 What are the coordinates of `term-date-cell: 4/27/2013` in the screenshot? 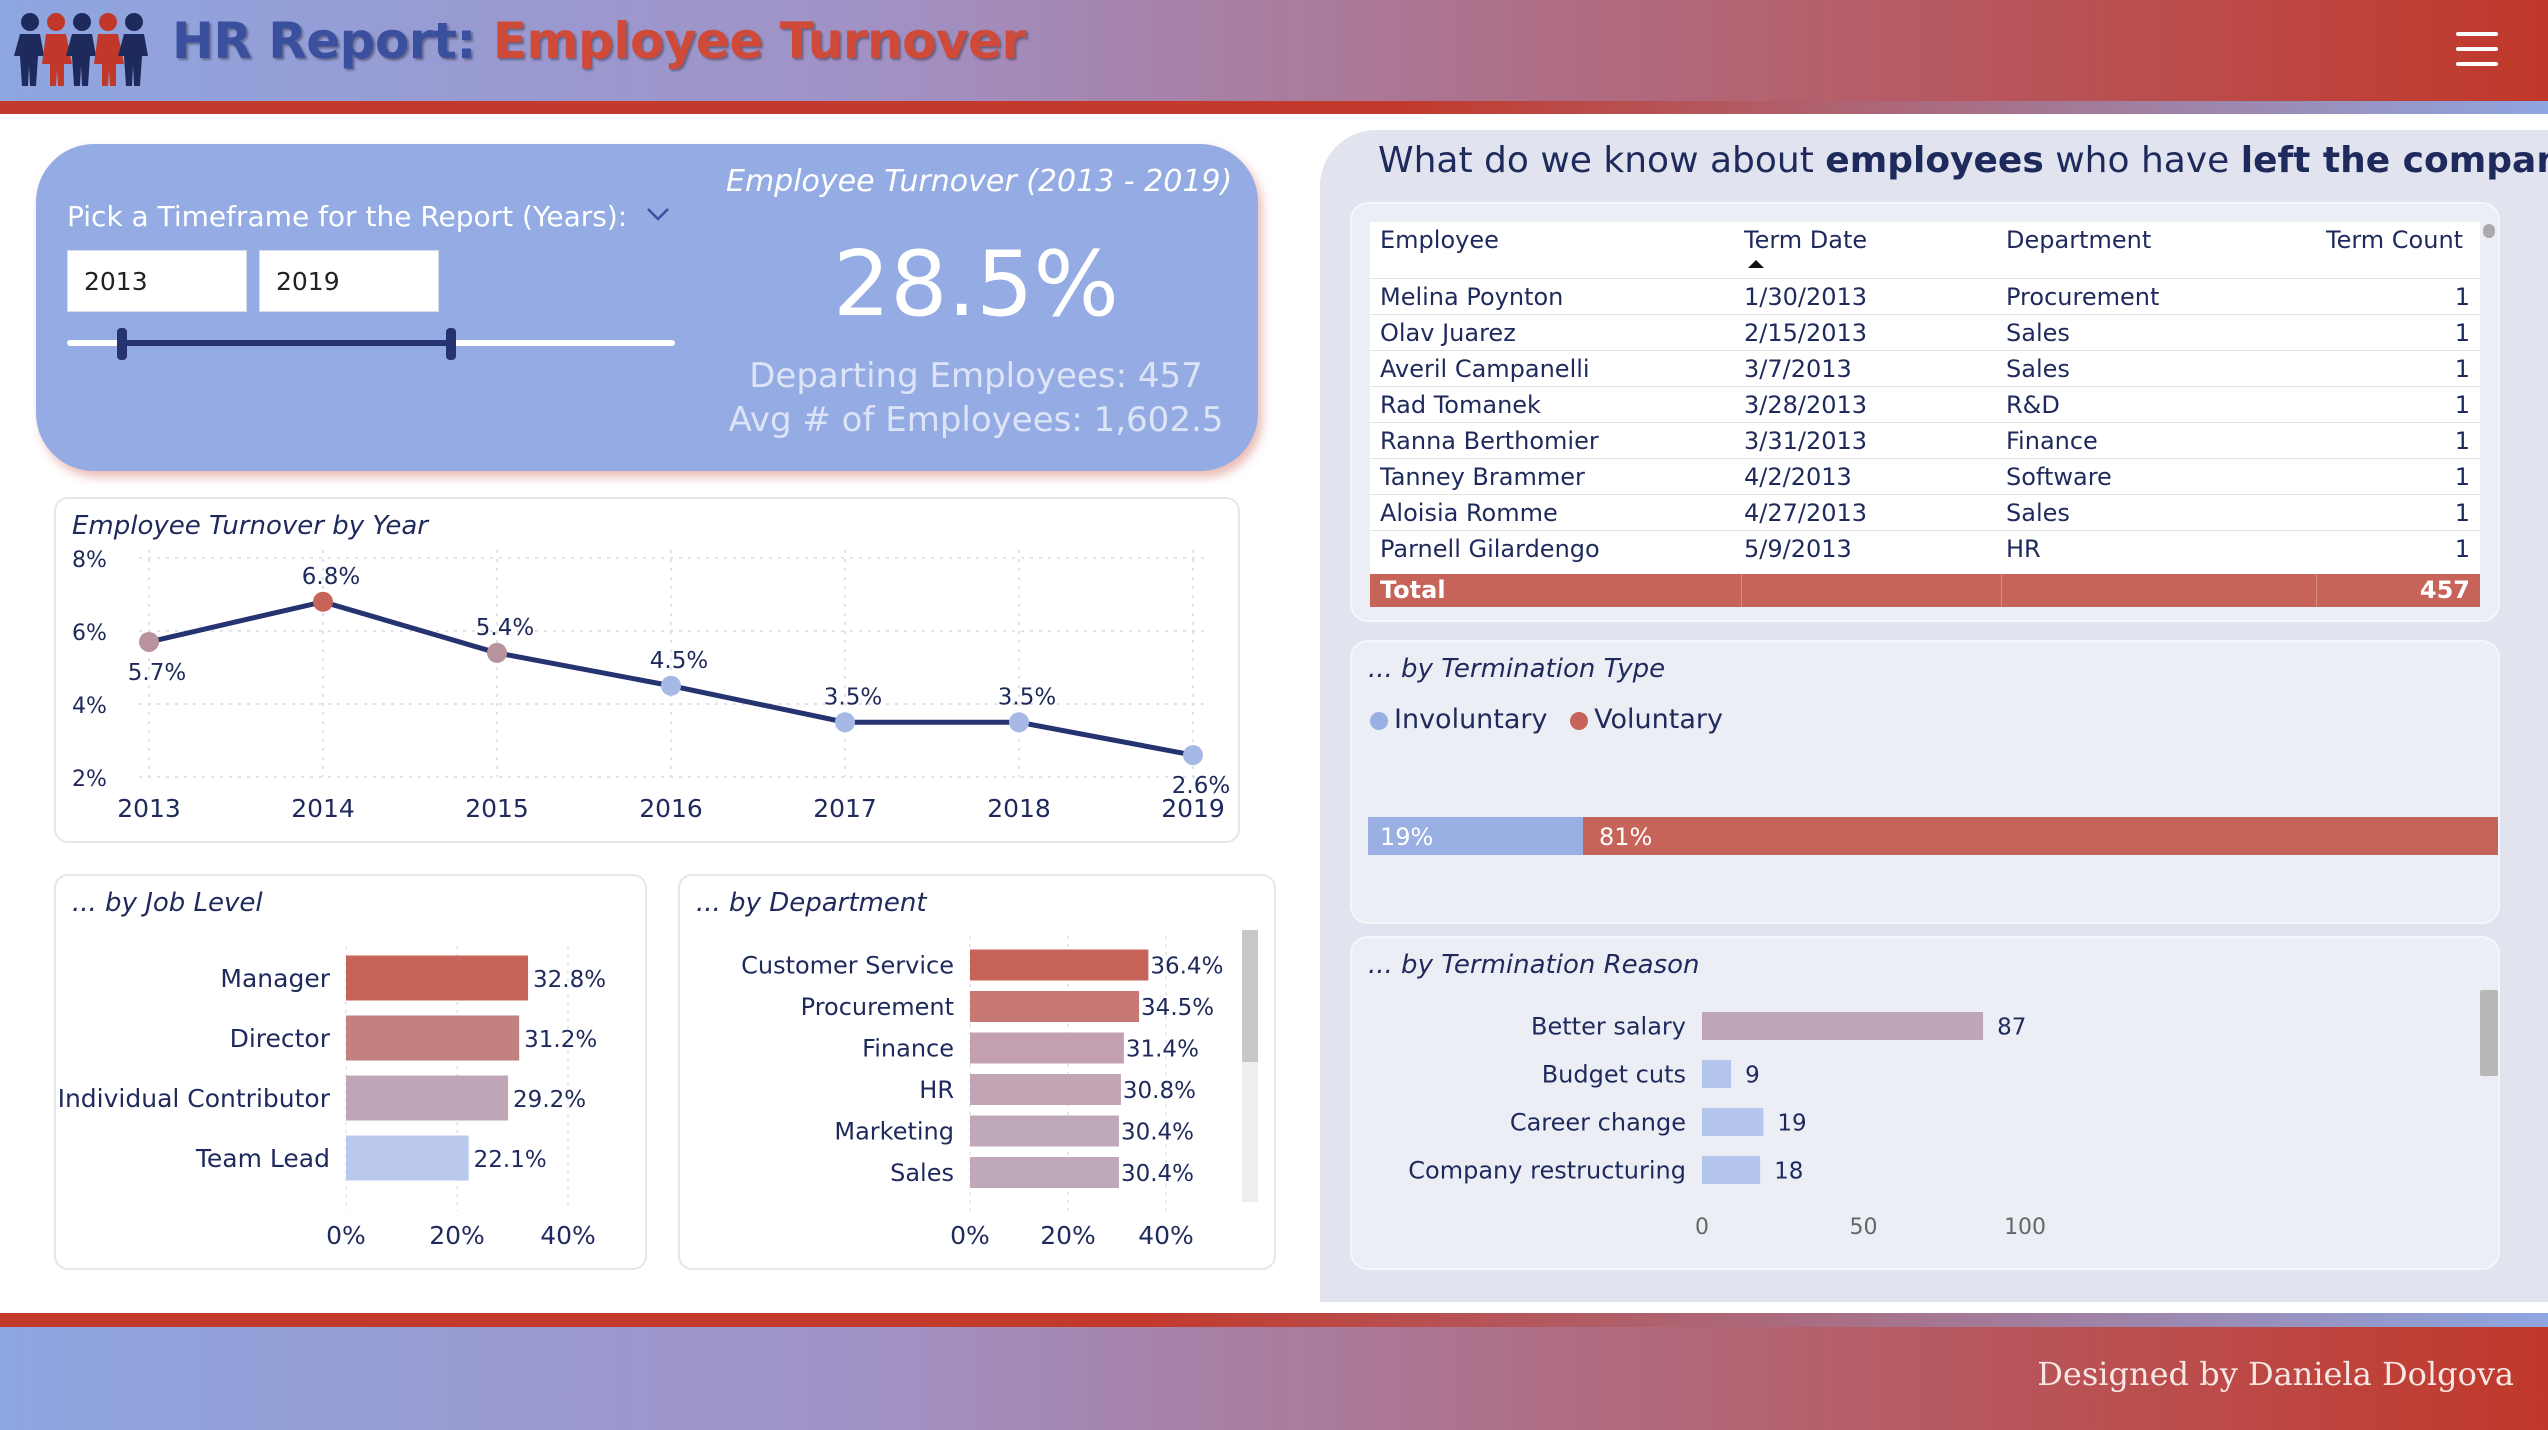 It's located at (1806, 513).